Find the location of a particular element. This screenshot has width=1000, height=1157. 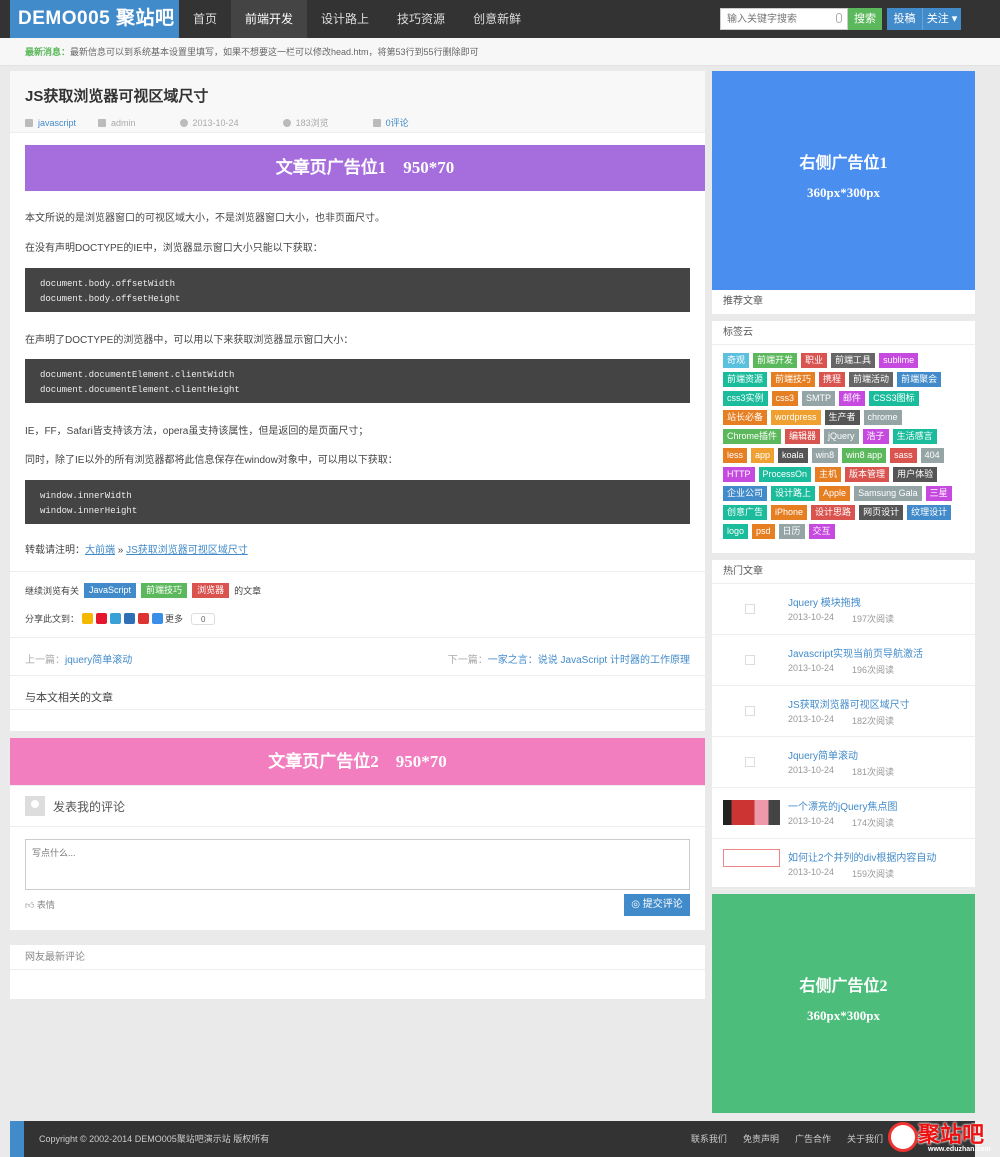

tag-browser: 浏览器 is located at coordinates (211, 590).